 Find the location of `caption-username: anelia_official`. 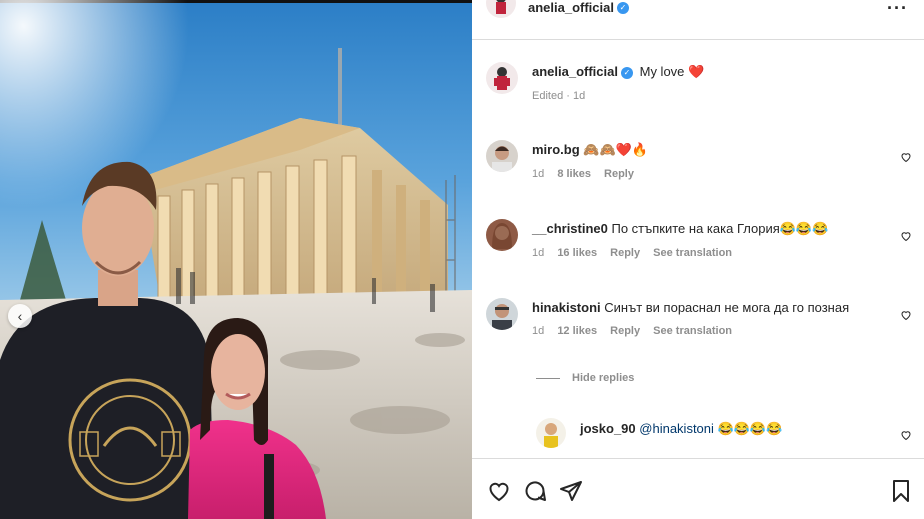

caption-username: anelia_official is located at coordinates (575, 71).